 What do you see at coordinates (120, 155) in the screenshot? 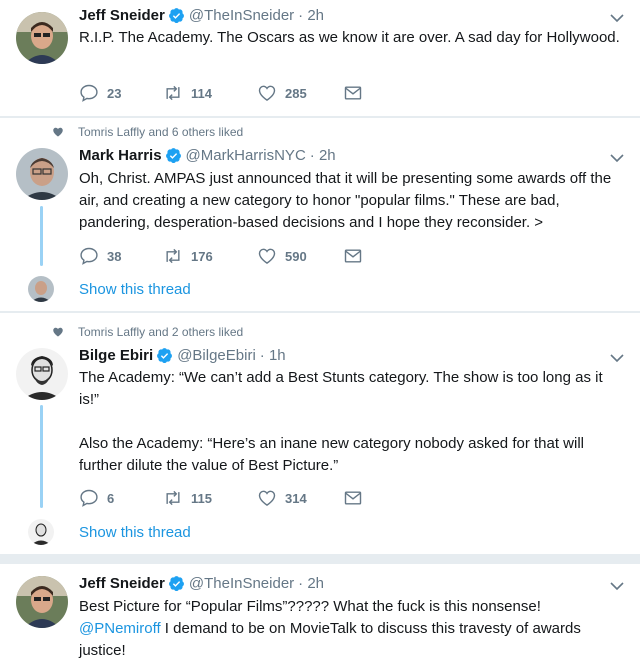
I see `display-name: Mark Harris` at bounding box center [120, 155].